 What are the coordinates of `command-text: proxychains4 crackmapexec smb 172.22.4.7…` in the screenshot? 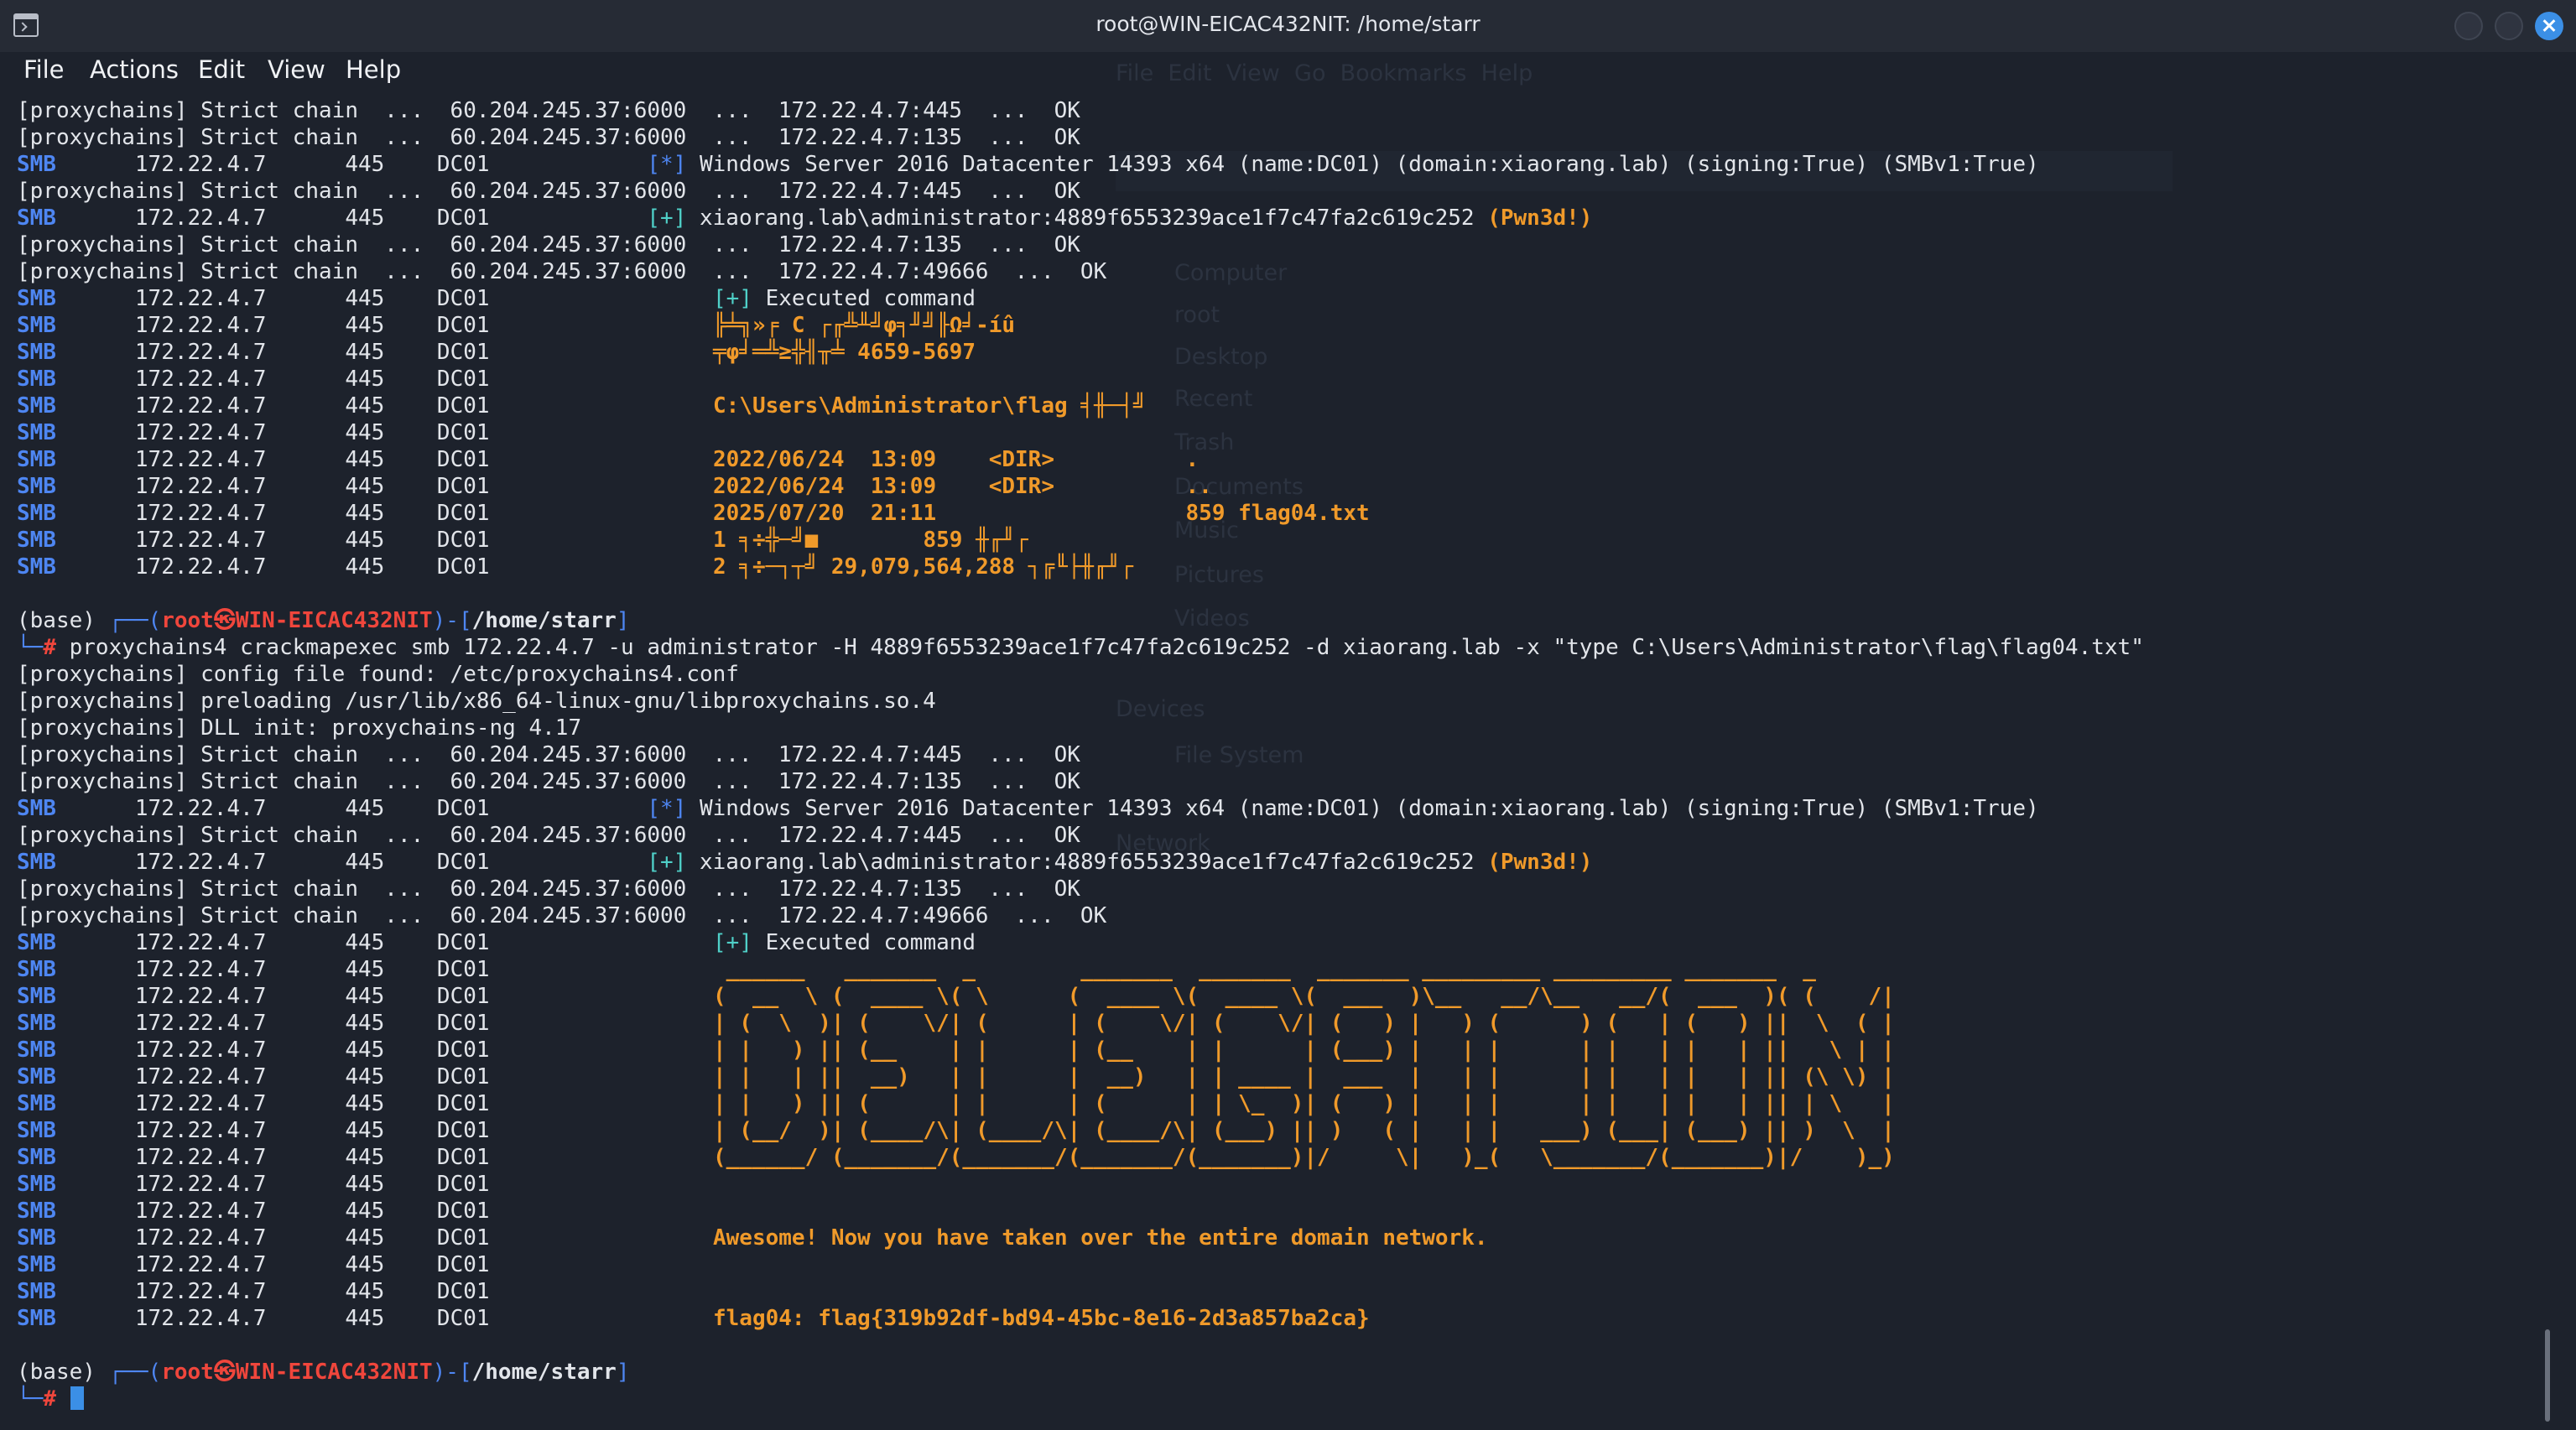 It's located at (1099, 647).